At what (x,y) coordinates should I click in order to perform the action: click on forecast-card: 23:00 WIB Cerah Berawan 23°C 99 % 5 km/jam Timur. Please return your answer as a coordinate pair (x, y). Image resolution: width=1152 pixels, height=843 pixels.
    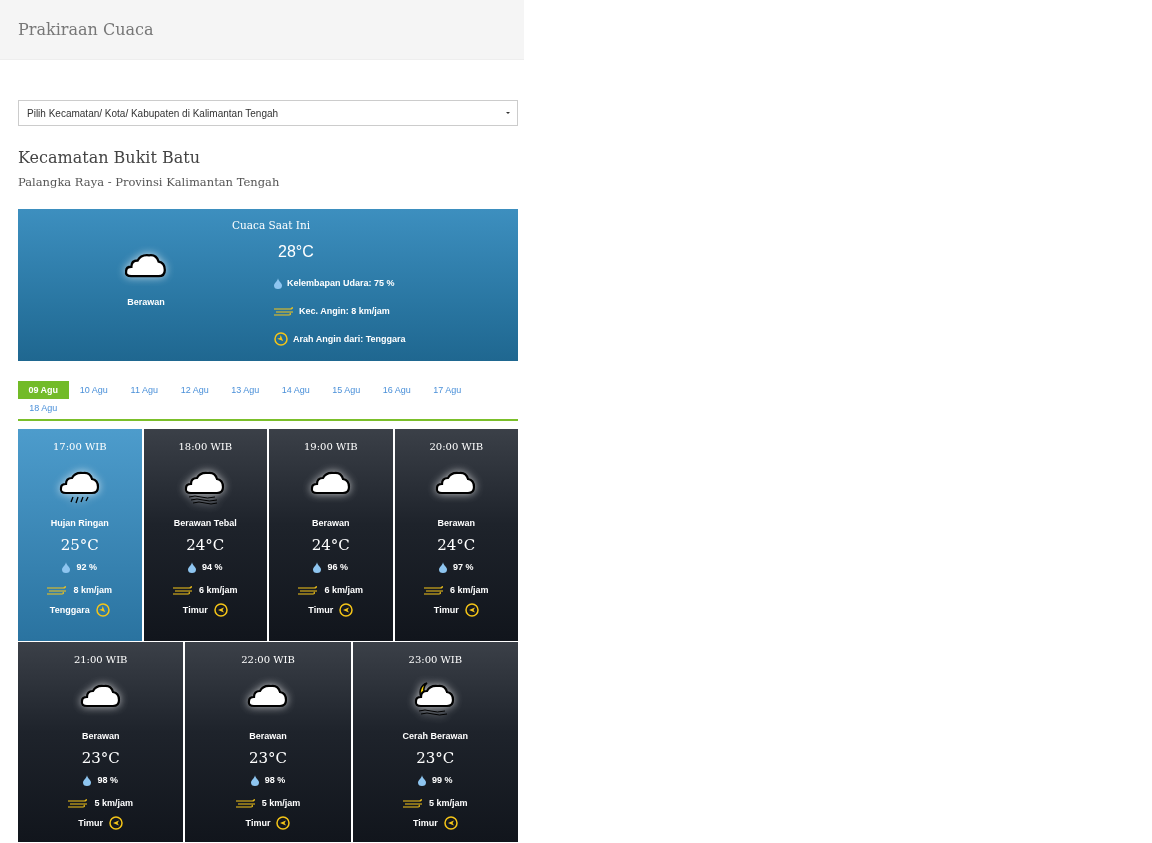
    Looking at the image, I should click on (435, 742).